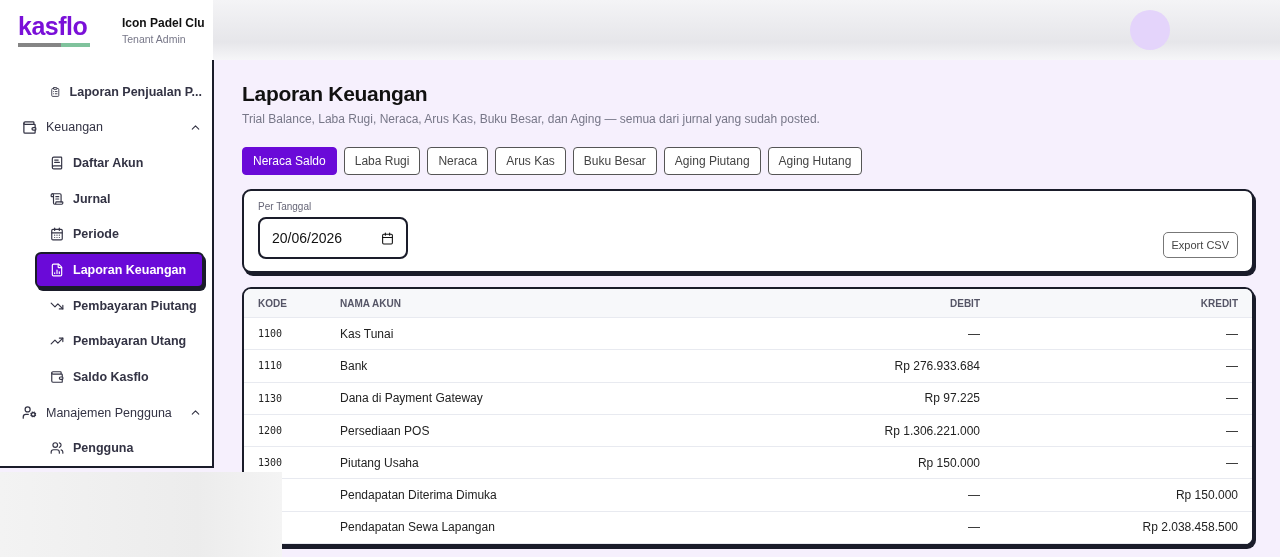 This screenshot has width=1280, height=557. Describe the element at coordinates (418, 527) in the screenshot. I see `account-name: Pendapatan Sewa Lapangan` at that location.